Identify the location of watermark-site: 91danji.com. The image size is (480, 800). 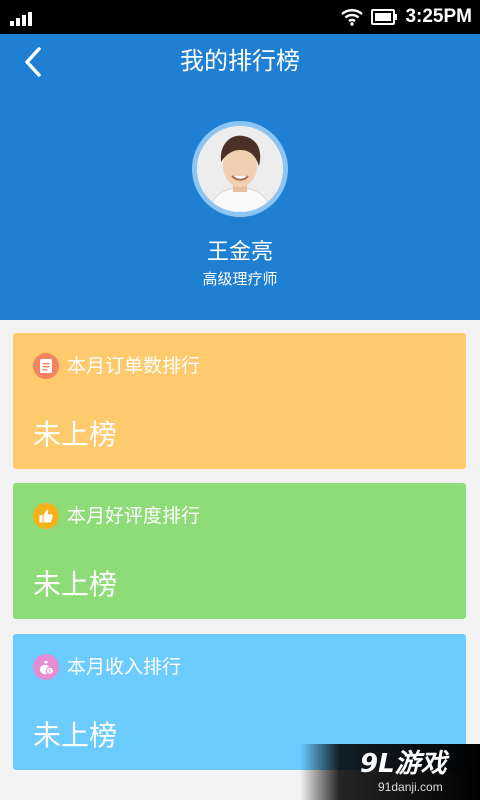
(410, 787).